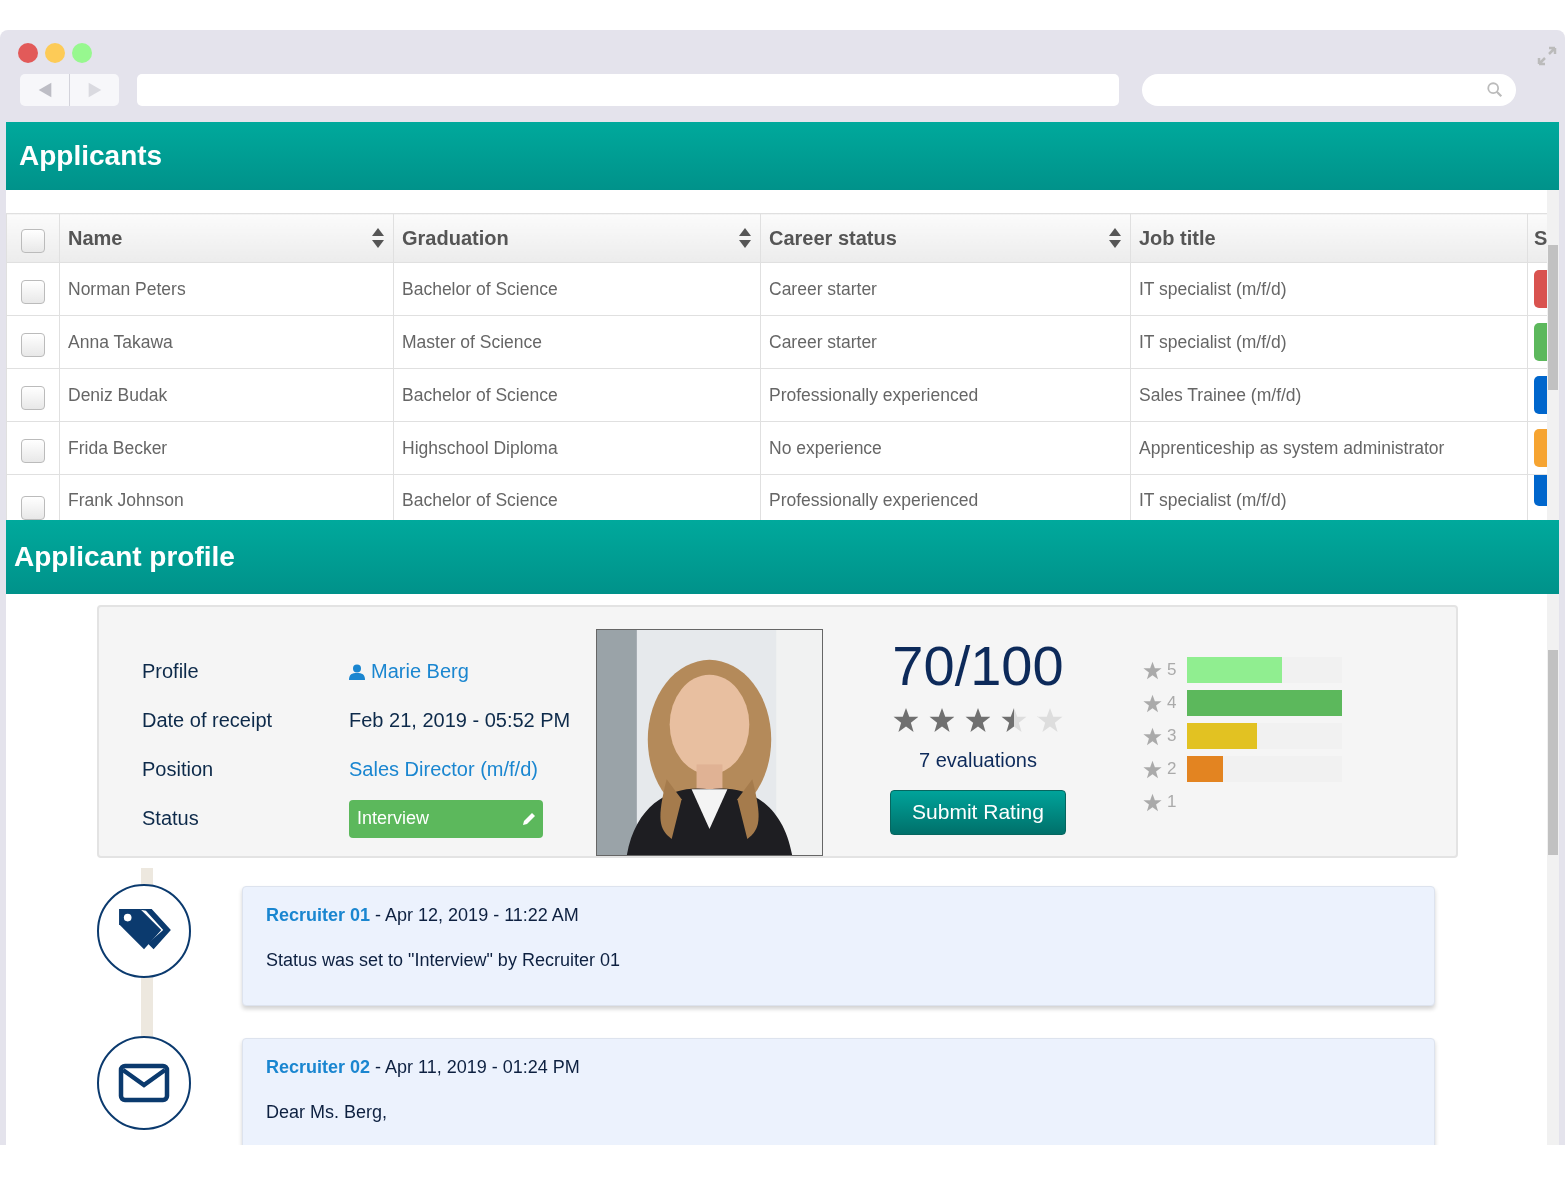  I want to click on table-cell: Master of Science, so click(472, 341).